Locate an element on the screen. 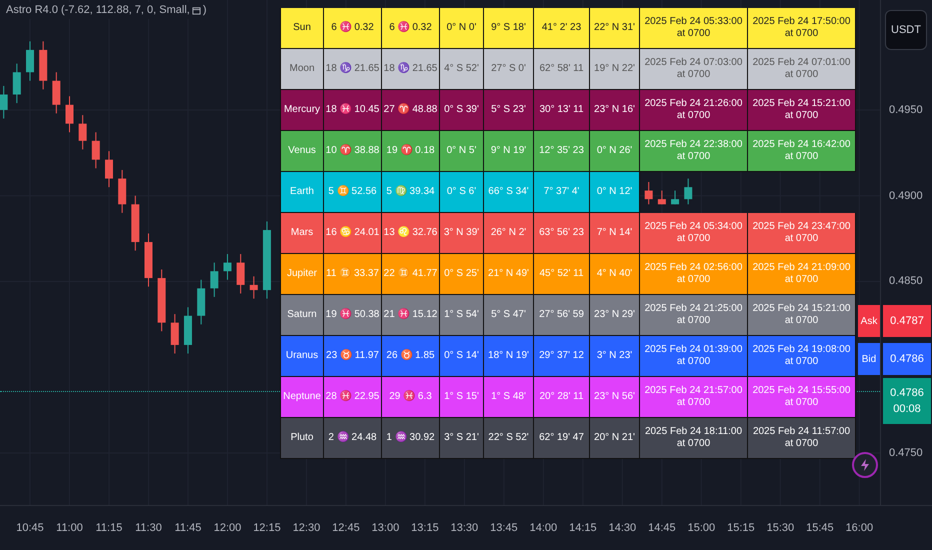 The height and width of the screenshot is (550, 932). table-cell: 0° S 14' is located at coordinates (462, 356).